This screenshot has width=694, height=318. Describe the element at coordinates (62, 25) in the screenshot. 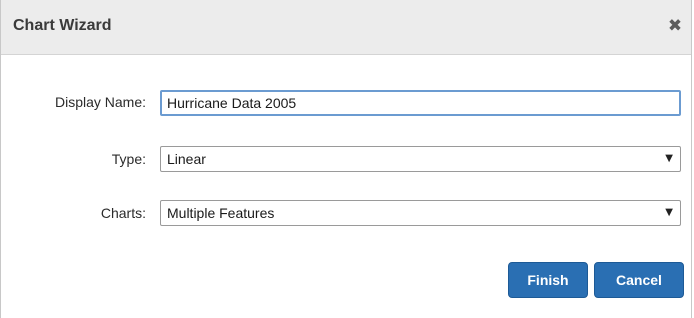

I see `dialog-title: Chart Wizard` at that location.